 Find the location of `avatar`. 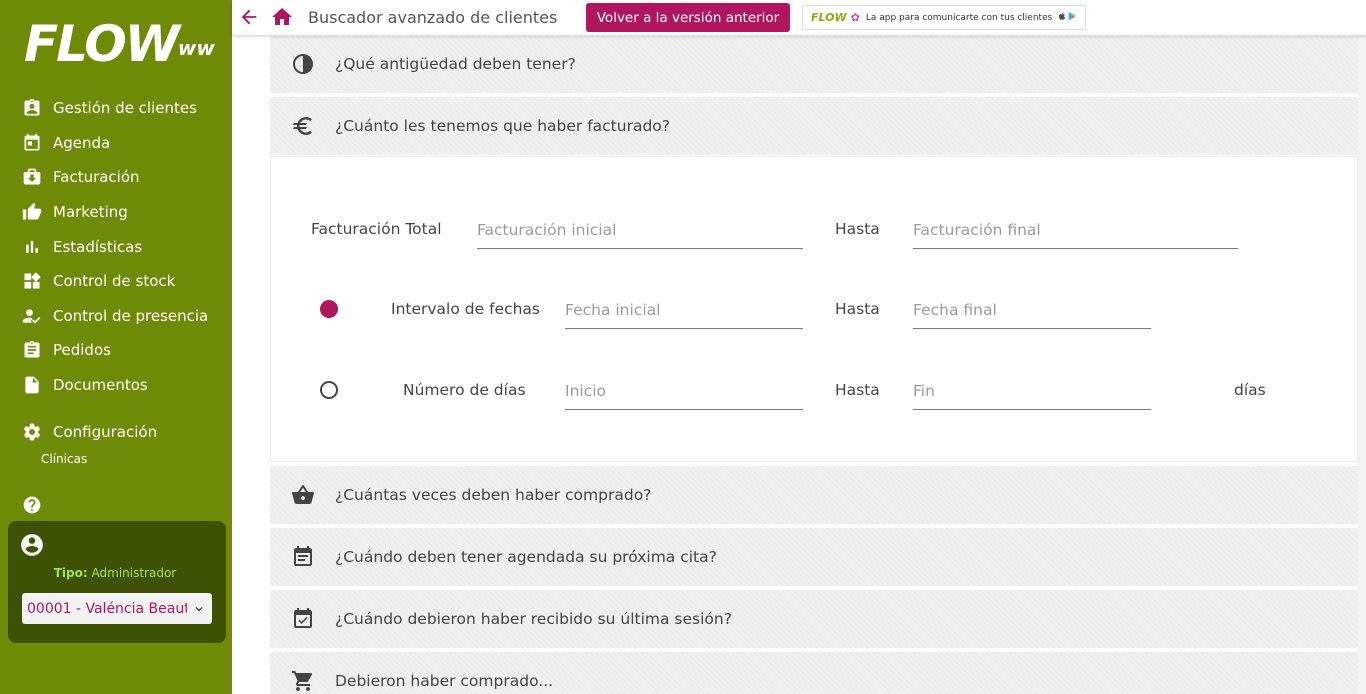

avatar is located at coordinates (32, 545).